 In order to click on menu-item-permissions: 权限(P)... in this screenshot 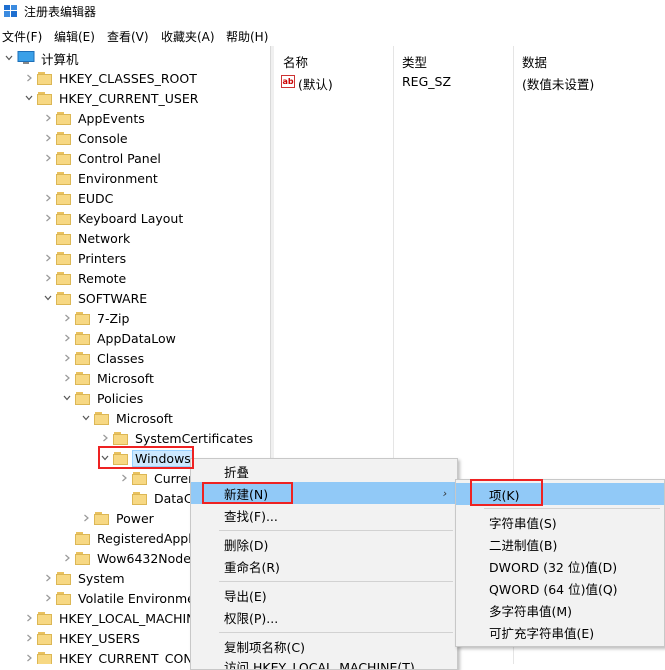, I will do `click(324, 617)`.